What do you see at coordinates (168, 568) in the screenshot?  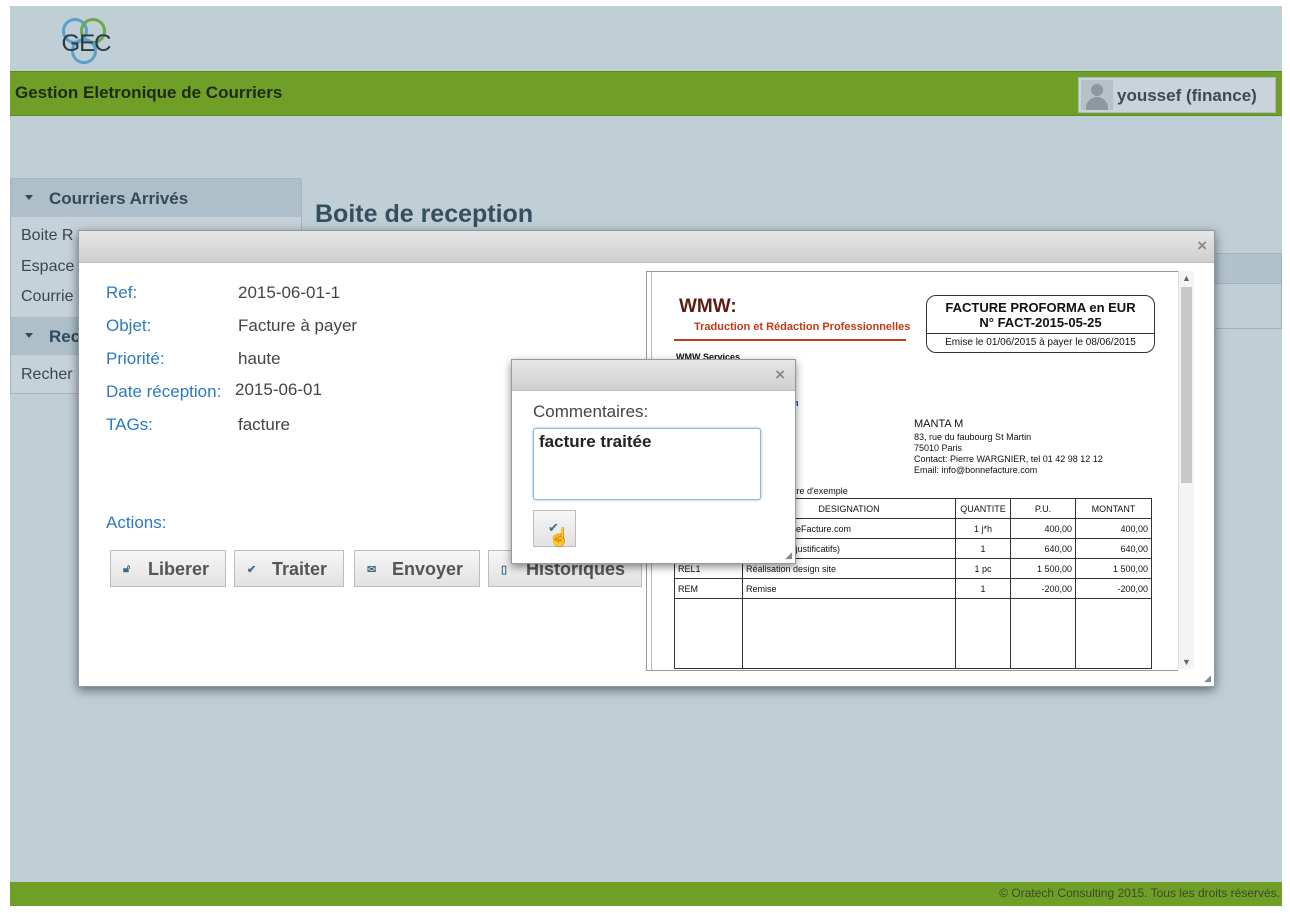 I see `liberer-button: 🔓︎ Liberer` at bounding box center [168, 568].